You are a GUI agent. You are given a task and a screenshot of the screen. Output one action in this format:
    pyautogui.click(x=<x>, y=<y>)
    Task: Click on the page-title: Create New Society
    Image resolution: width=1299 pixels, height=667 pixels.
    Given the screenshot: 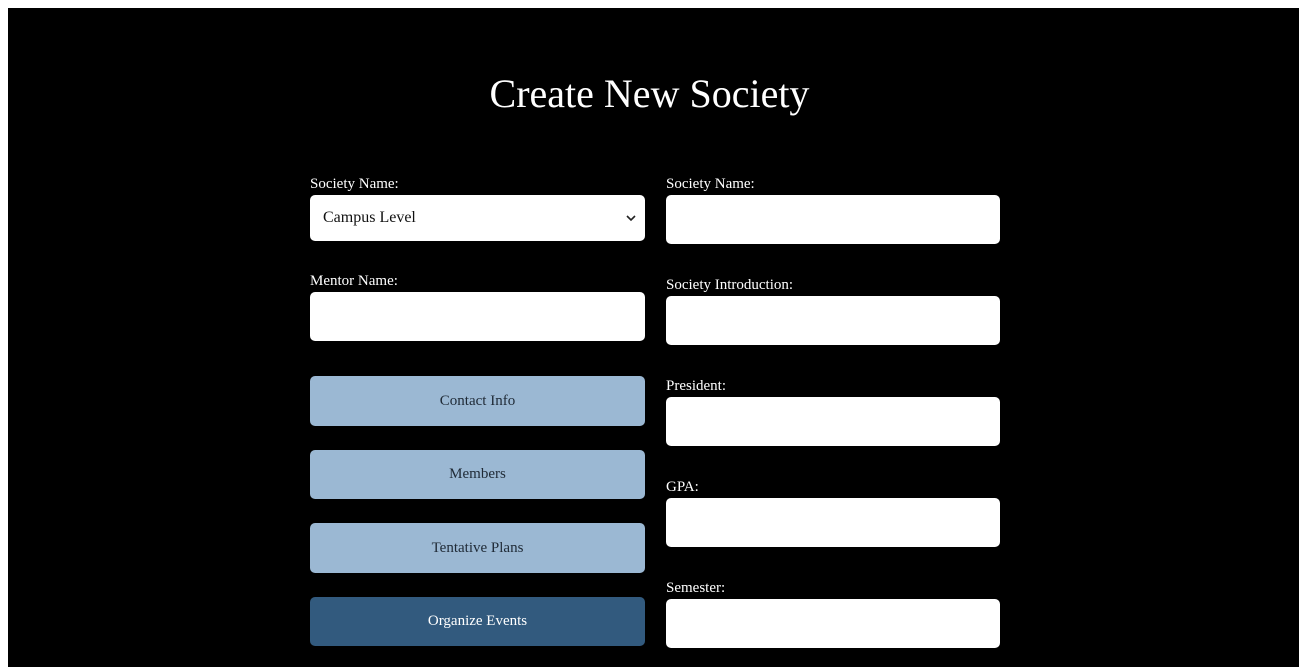 What is the action you would take?
    pyautogui.click(x=649, y=93)
    